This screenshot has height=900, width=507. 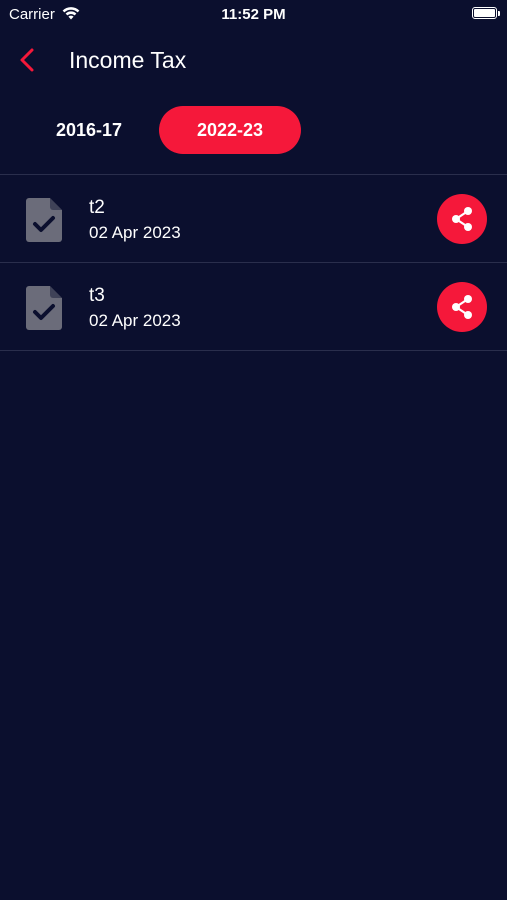 I want to click on document-name: t2, so click(x=97, y=207).